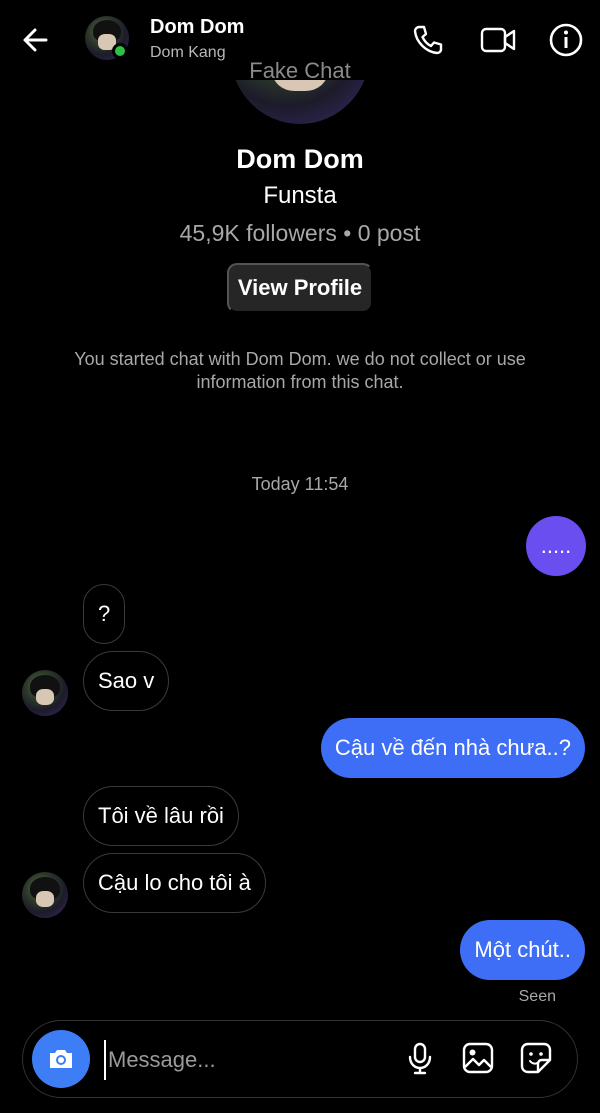 This screenshot has width=600, height=1113. I want to click on profile-stats: 45,9K followers • 0 post, so click(300, 233).